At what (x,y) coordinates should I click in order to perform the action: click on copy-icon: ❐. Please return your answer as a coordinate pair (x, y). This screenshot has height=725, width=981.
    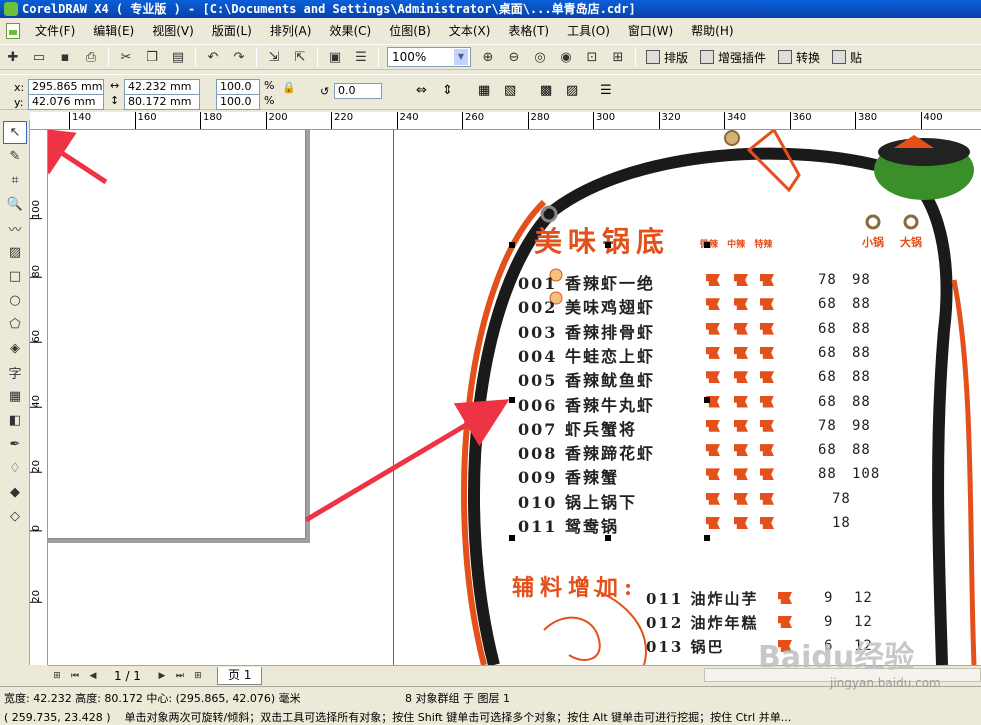
    Looking at the image, I should click on (152, 57).